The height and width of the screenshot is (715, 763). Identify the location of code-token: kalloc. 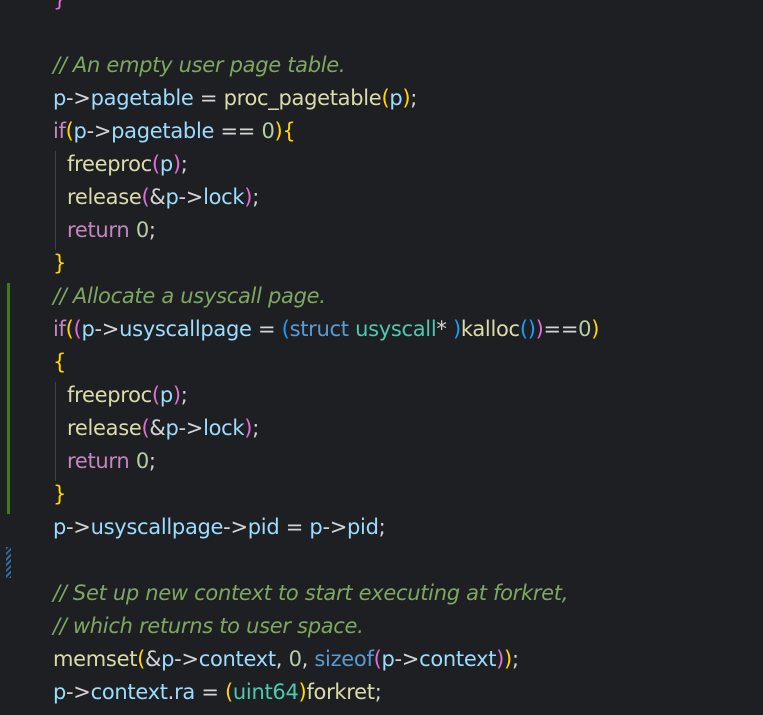
(490, 329).